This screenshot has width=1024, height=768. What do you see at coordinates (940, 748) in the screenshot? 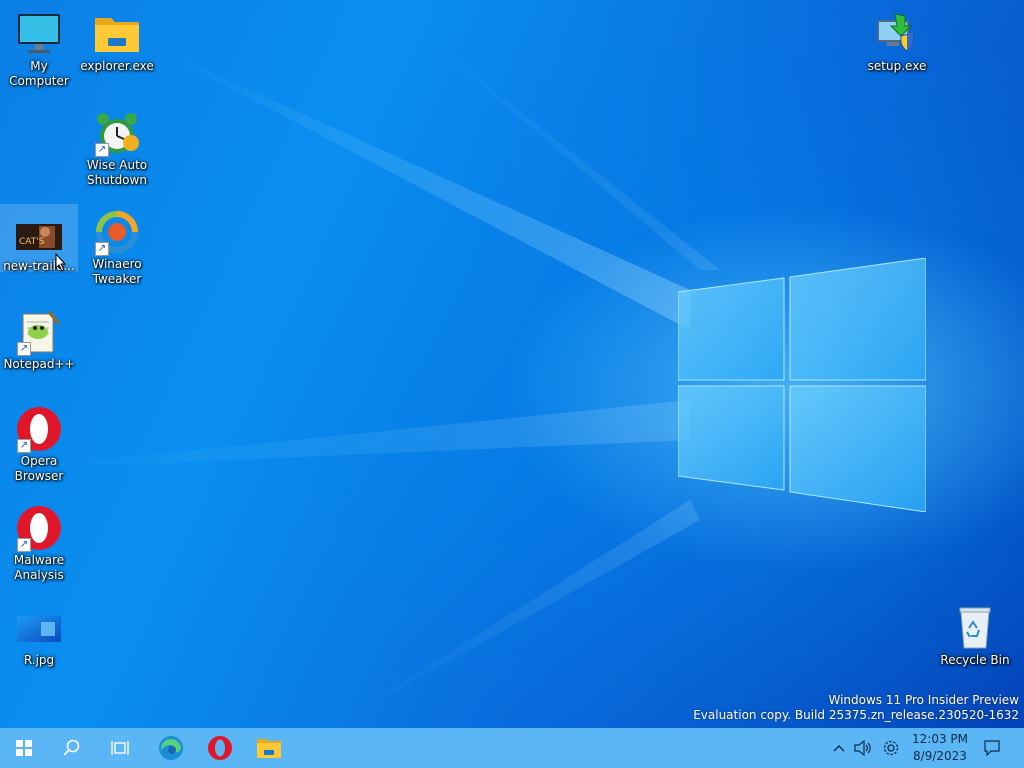
I see `taskbar-clock: 12:03 PM 8/9/2023` at bounding box center [940, 748].